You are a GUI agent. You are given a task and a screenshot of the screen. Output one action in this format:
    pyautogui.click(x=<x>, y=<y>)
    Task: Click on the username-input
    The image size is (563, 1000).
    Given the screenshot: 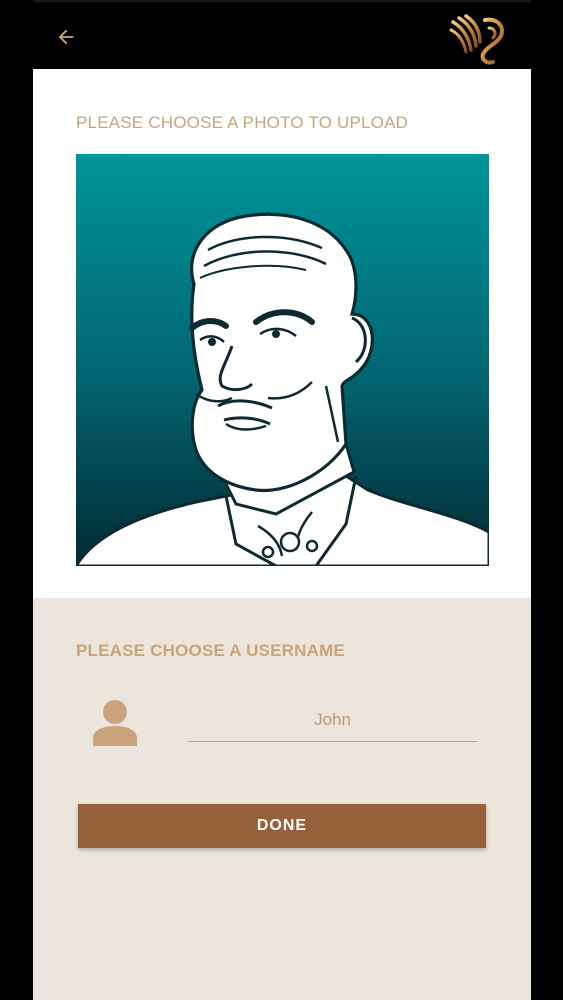 What is the action you would take?
    pyautogui.click(x=332, y=719)
    